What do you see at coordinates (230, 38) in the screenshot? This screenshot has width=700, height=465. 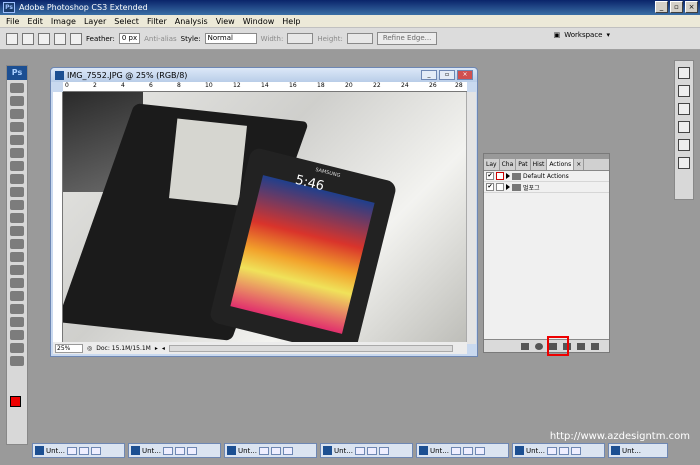 I see `style-select: Normal` at bounding box center [230, 38].